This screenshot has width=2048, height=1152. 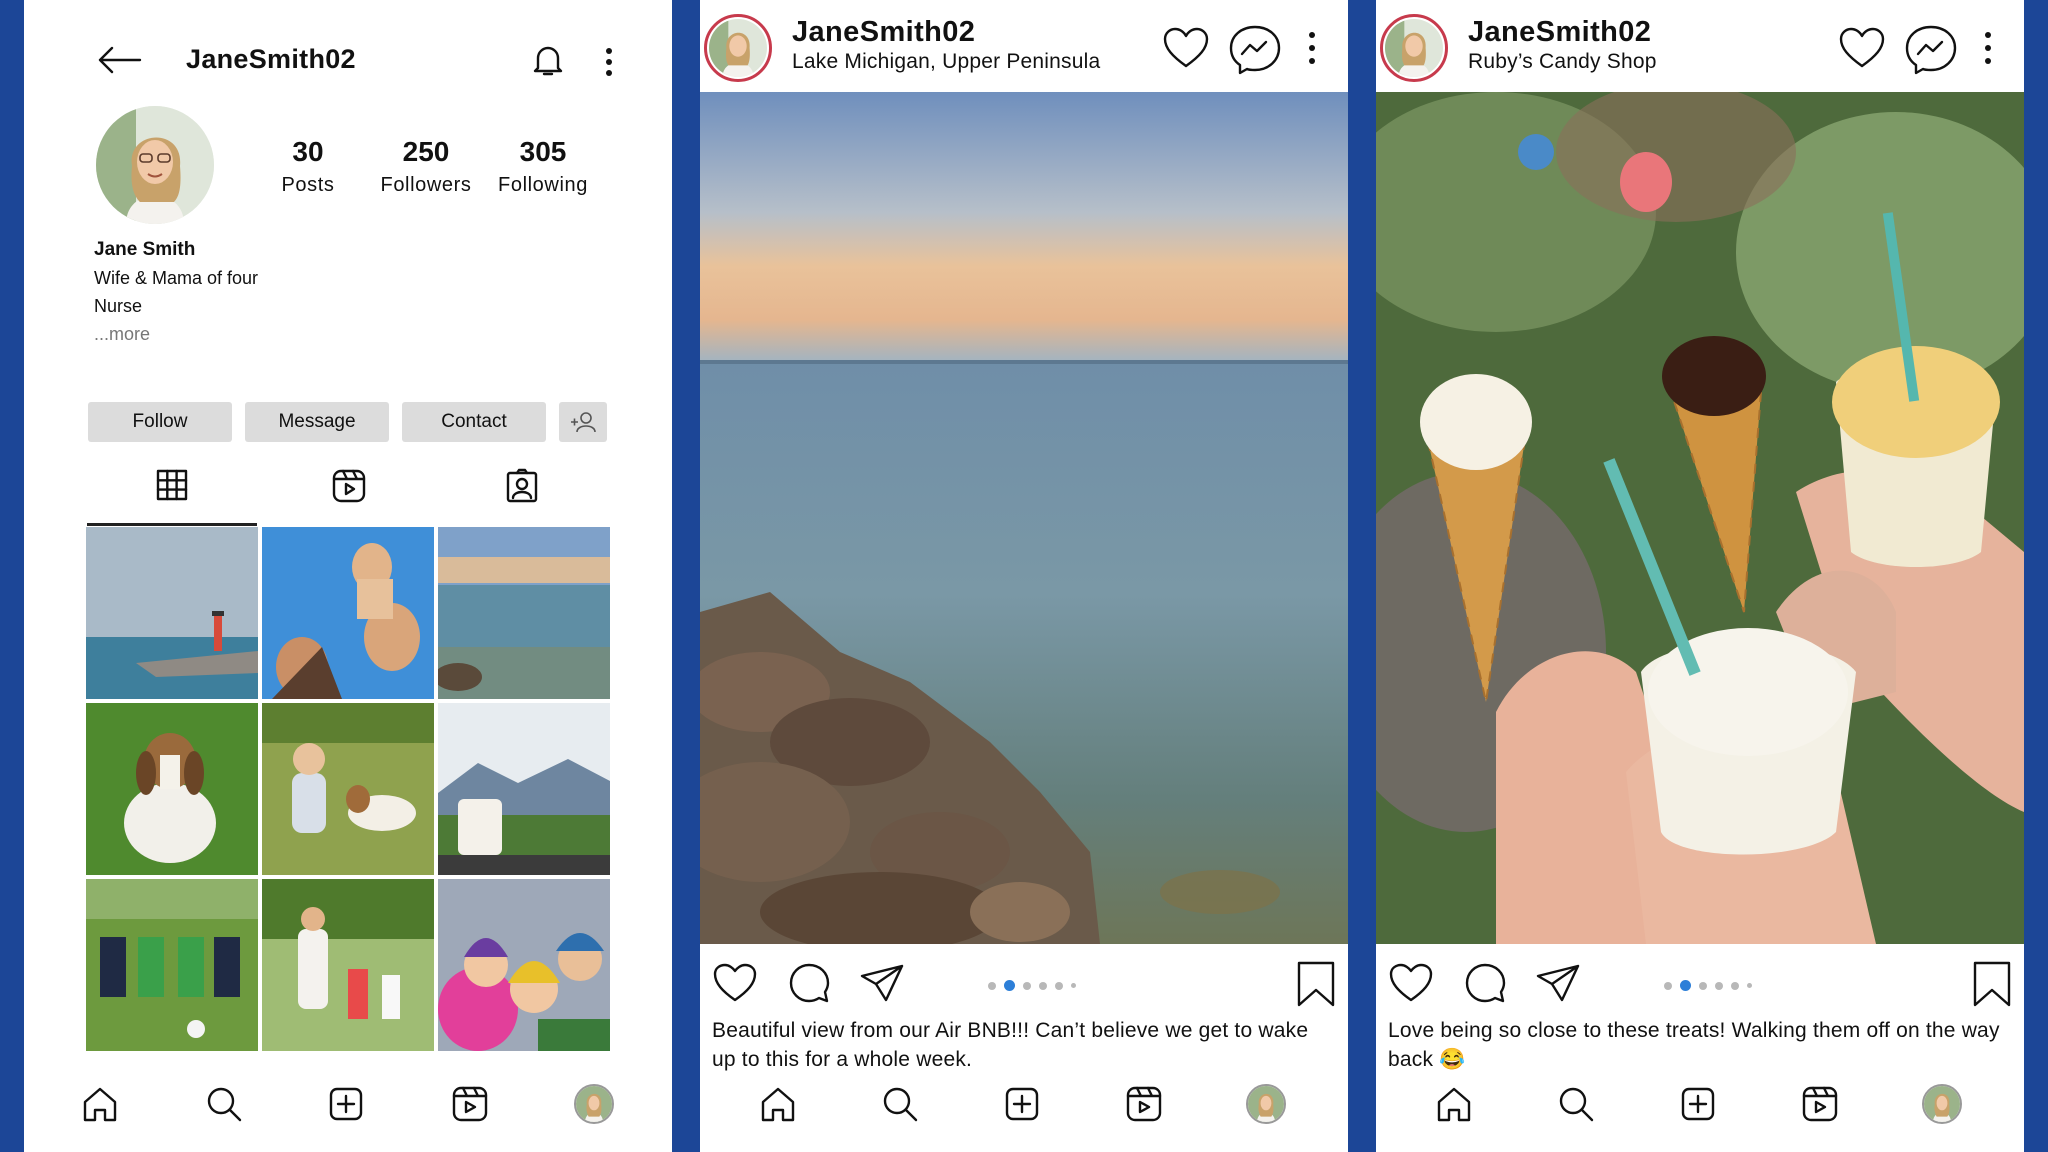 What do you see at coordinates (1562, 62) in the screenshot?
I see `post-location: Ruby’s Candy Shop` at bounding box center [1562, 62].